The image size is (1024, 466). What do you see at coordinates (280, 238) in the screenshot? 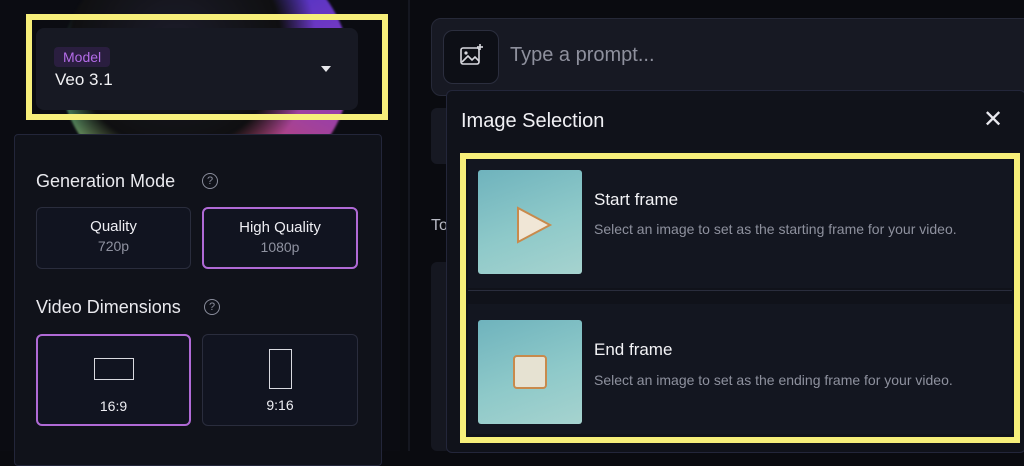
I see `mode-option-high-quality: High Quality 1080p` at bounding box center [280, 238].